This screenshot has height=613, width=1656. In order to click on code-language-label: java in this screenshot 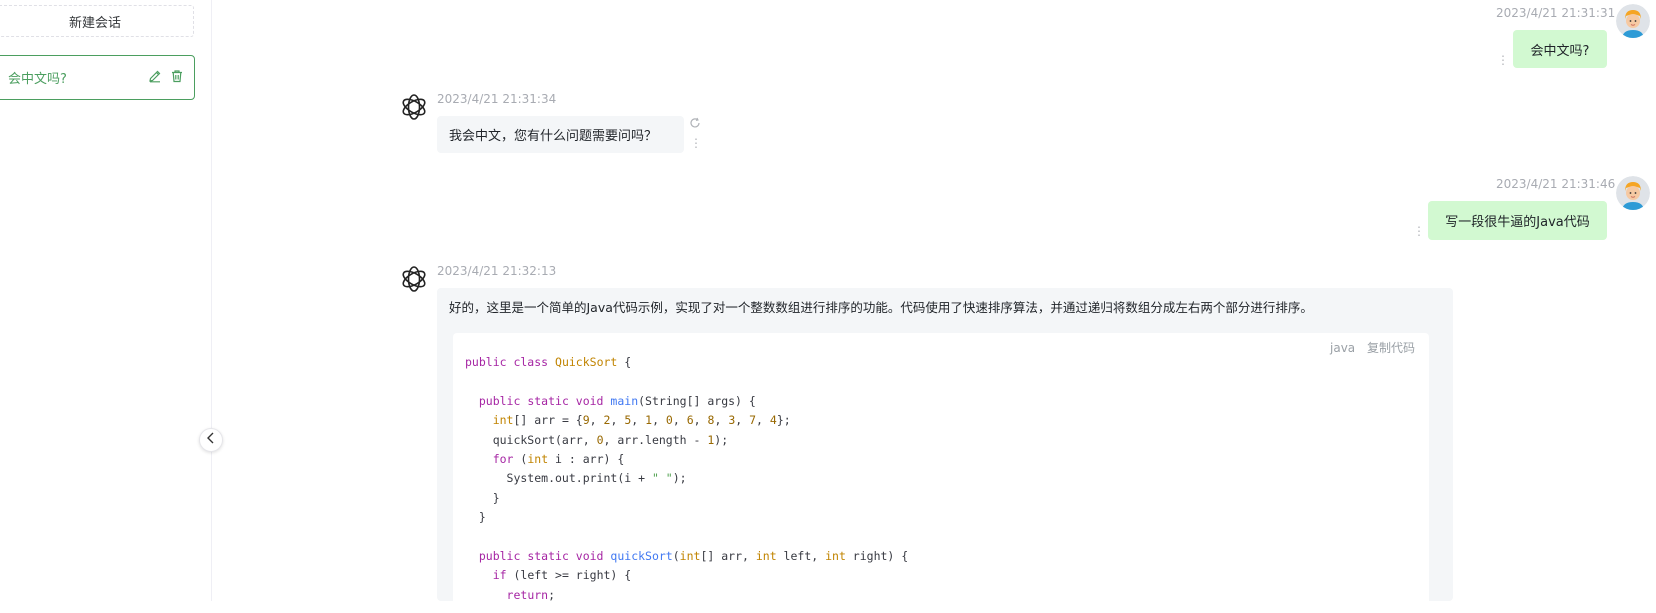, I will do `click(1343, 348)`.